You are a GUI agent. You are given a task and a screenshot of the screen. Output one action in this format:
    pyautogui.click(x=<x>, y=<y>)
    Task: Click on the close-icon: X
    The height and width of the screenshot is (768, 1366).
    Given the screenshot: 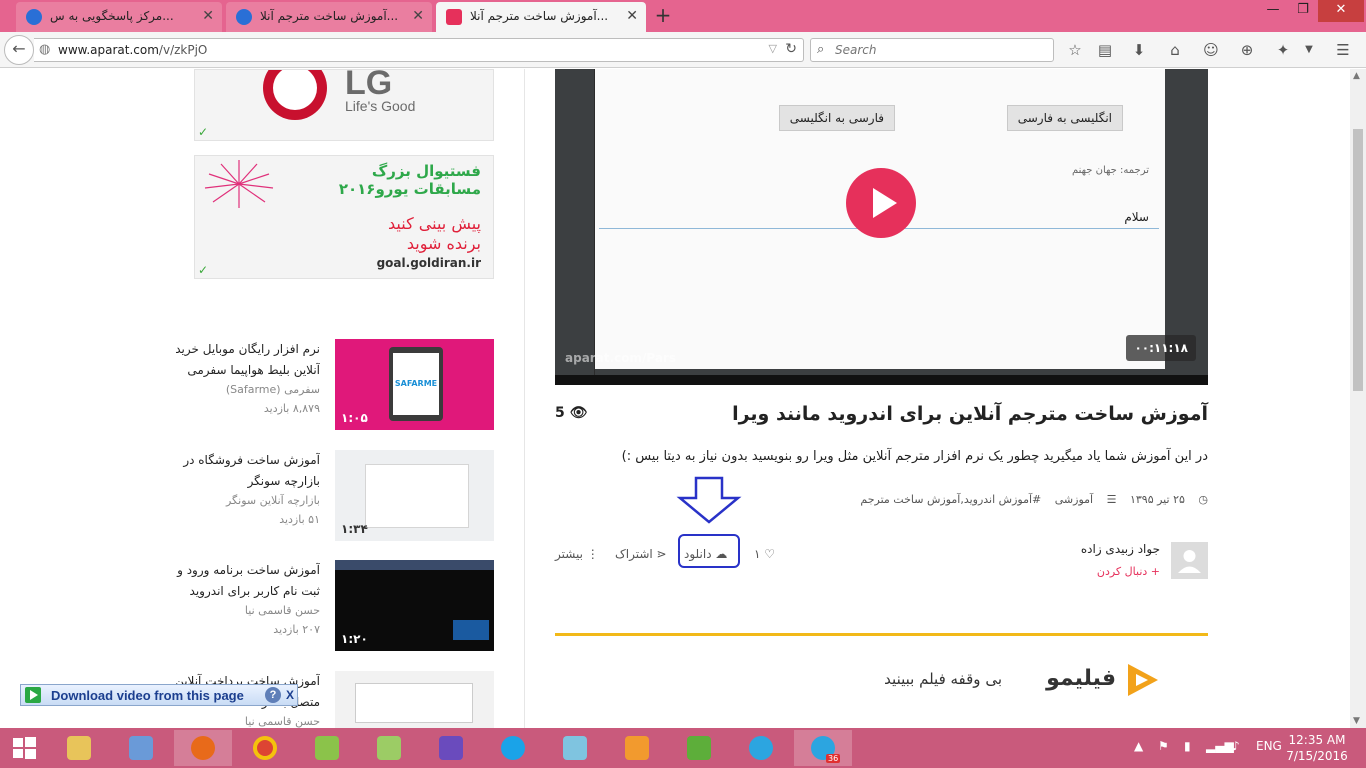 What is the action you would take?
    pyautogui.click(x=290, y=695)
    